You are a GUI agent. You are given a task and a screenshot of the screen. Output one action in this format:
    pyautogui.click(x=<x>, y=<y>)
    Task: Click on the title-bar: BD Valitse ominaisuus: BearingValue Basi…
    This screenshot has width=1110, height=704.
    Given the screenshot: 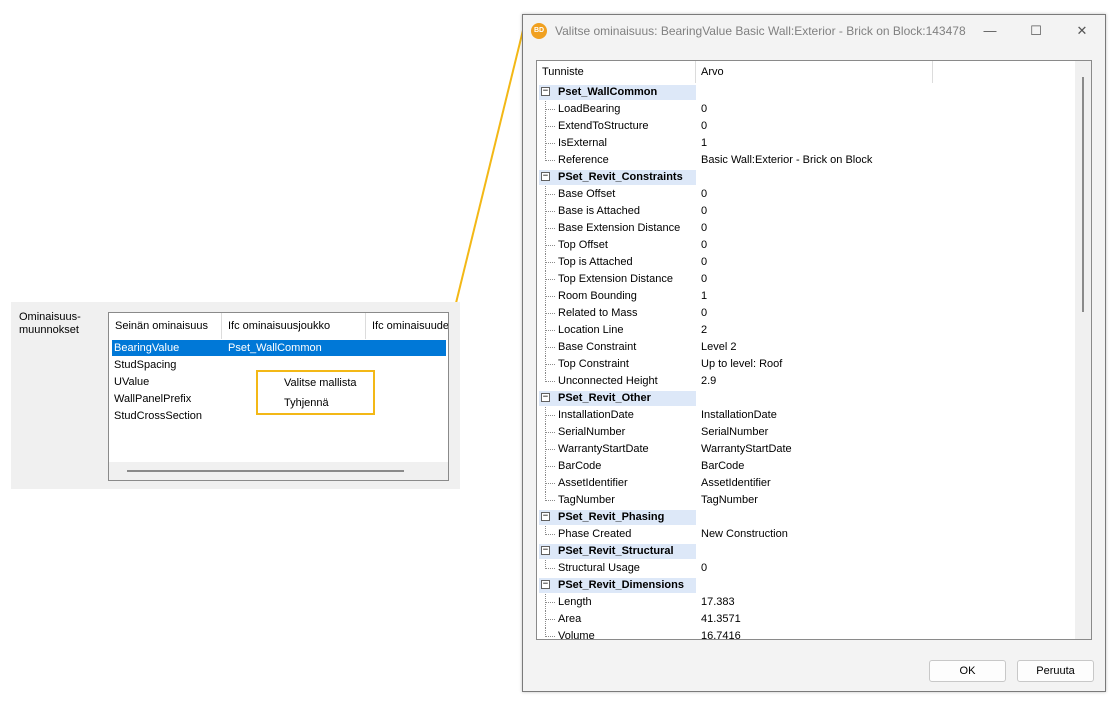 What is the action you would take?
    pyautogui.click(x=814, y=31)
    